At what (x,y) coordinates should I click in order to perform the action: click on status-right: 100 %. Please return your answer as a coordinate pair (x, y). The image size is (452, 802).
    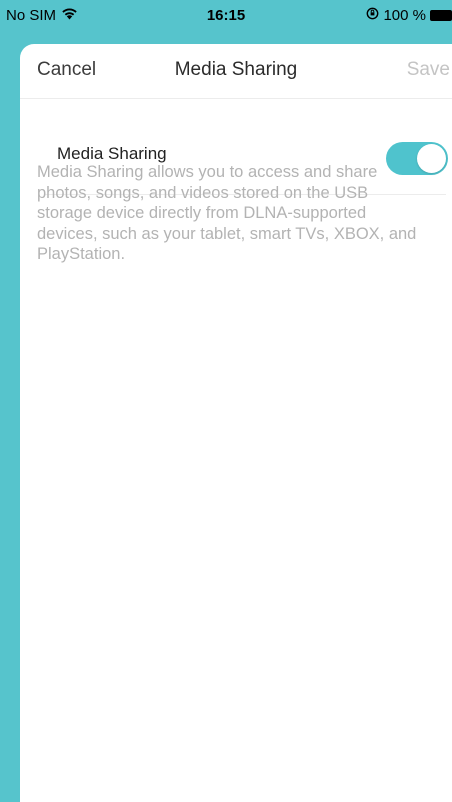
    Looking at the image, I should click on (409, 15).